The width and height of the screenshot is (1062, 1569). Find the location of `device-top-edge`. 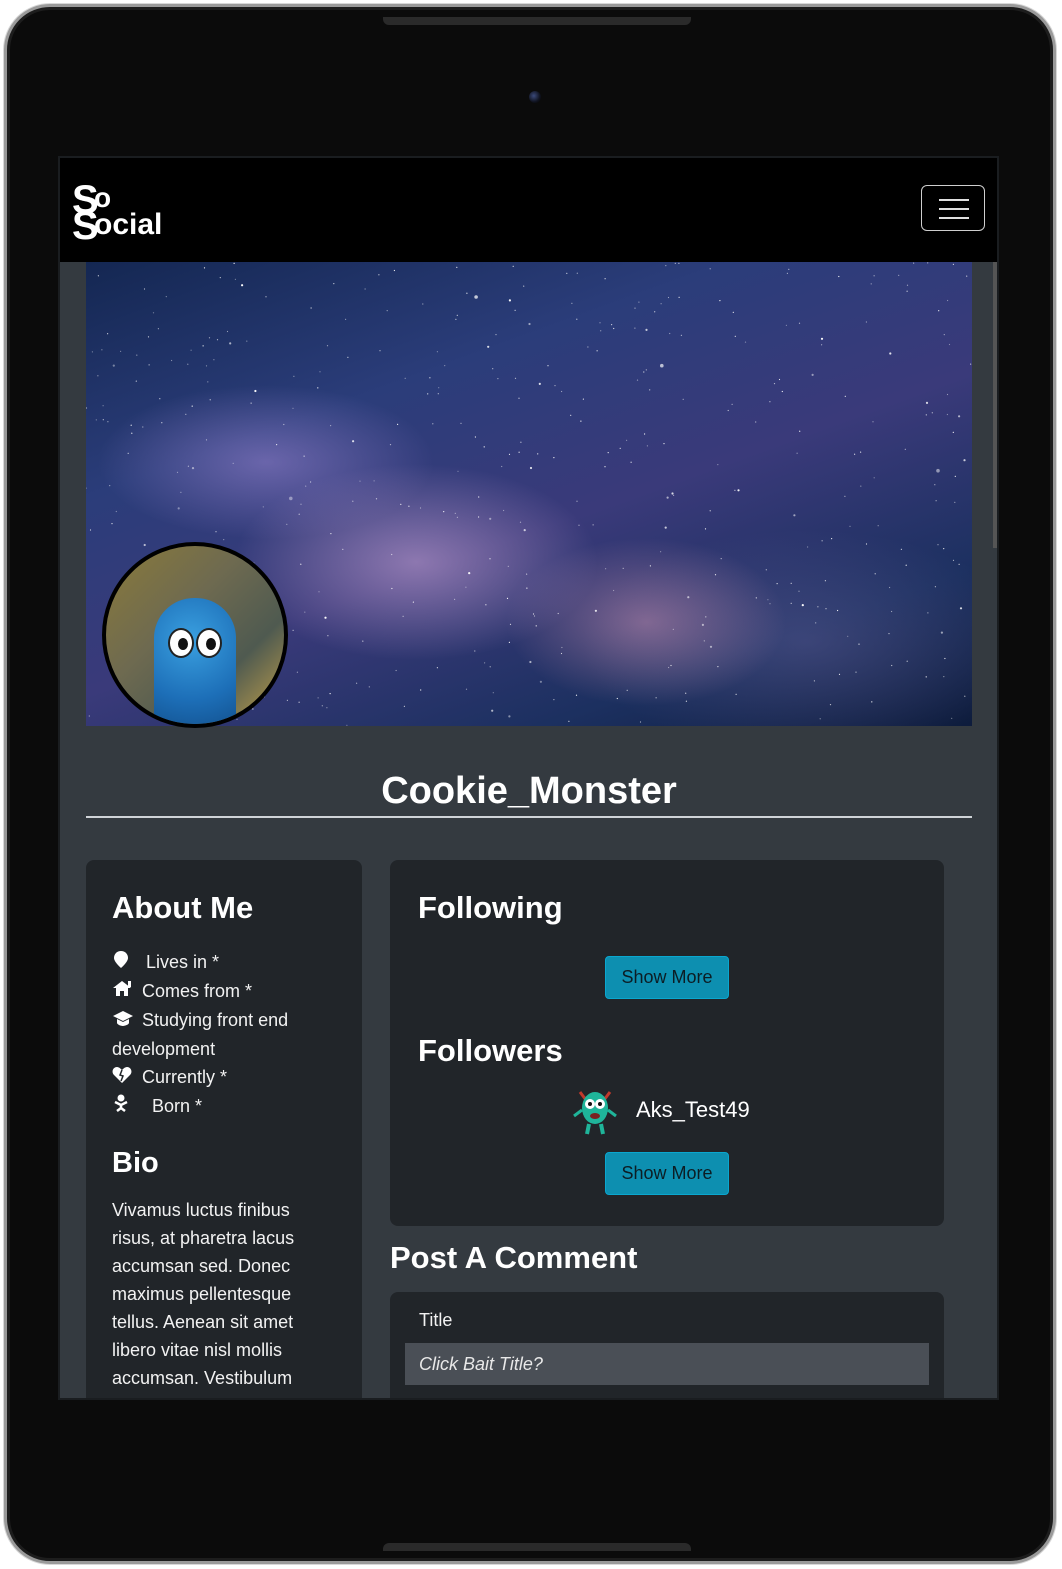

device-top-edge is located at coordinates (537, 21).